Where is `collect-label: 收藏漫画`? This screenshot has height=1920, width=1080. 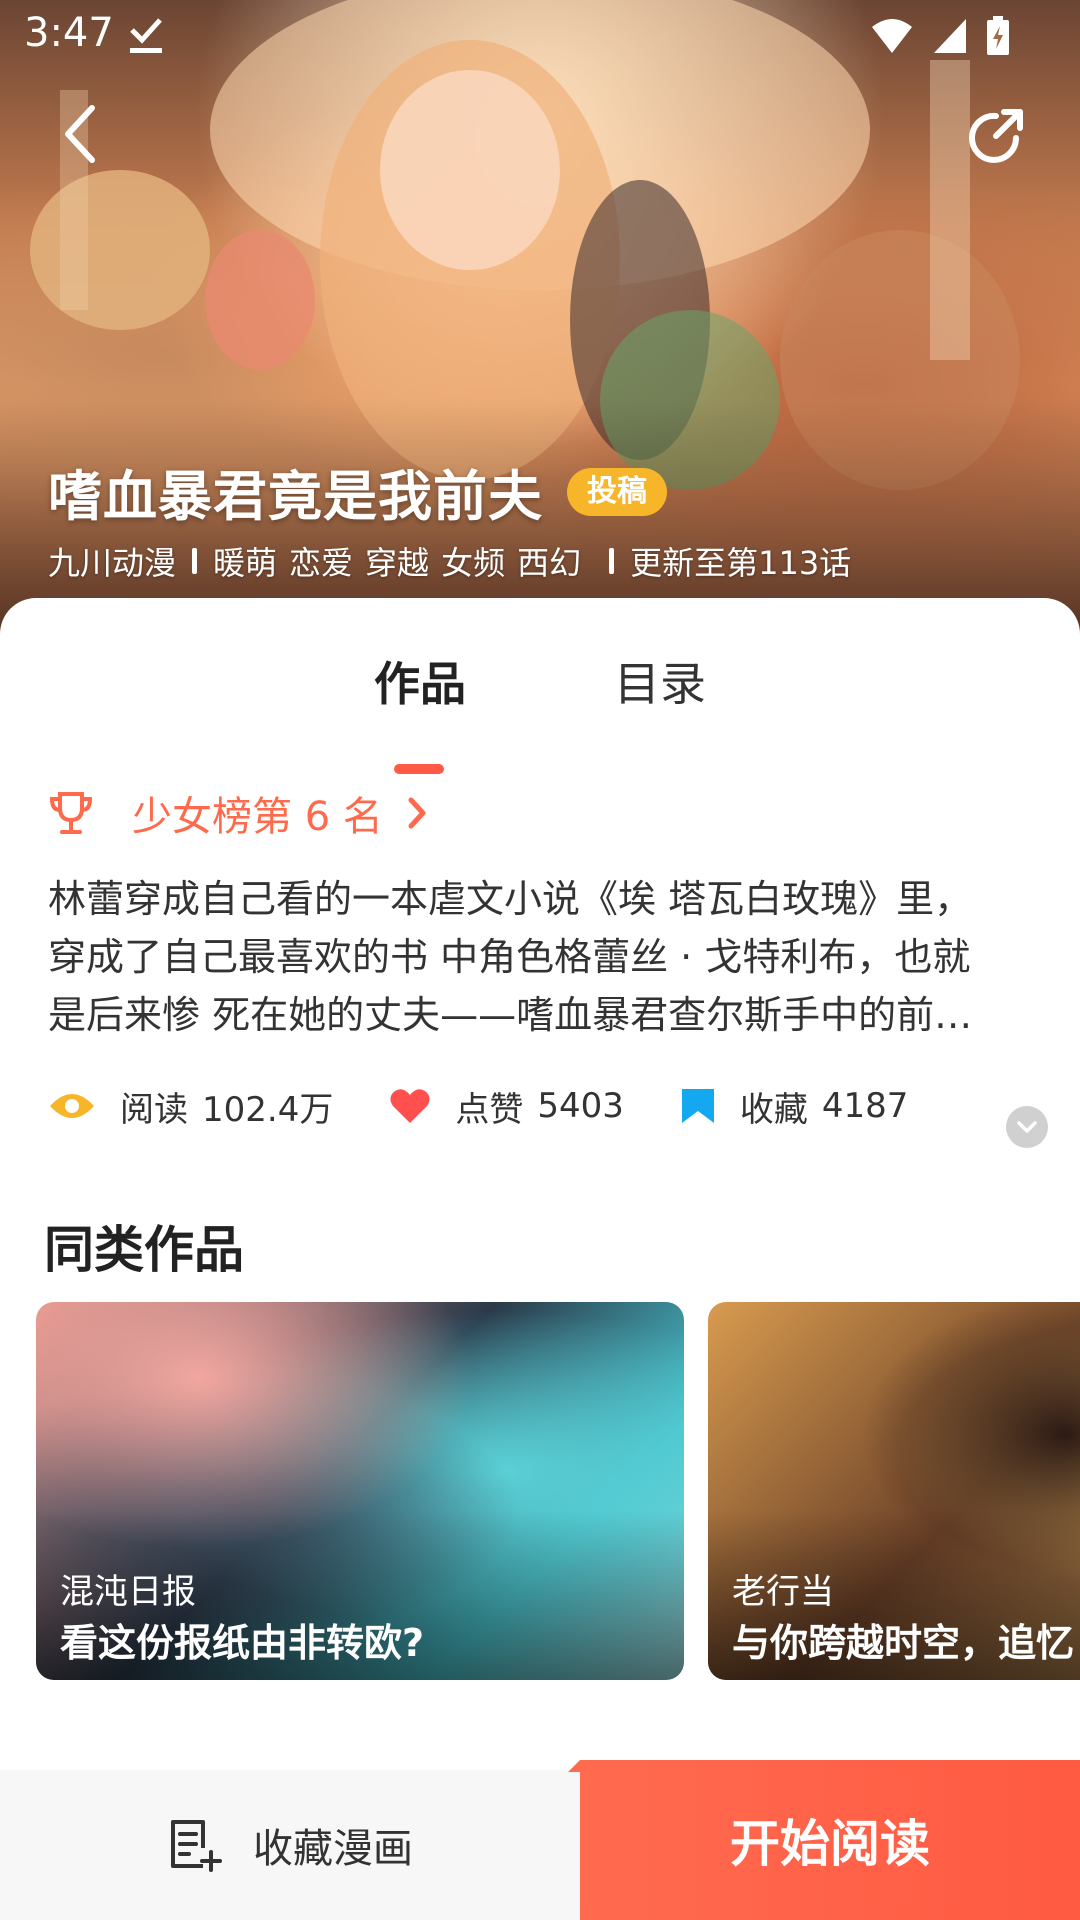
collect-label: 收藏漫画 is located at coordinates (333, 1849).